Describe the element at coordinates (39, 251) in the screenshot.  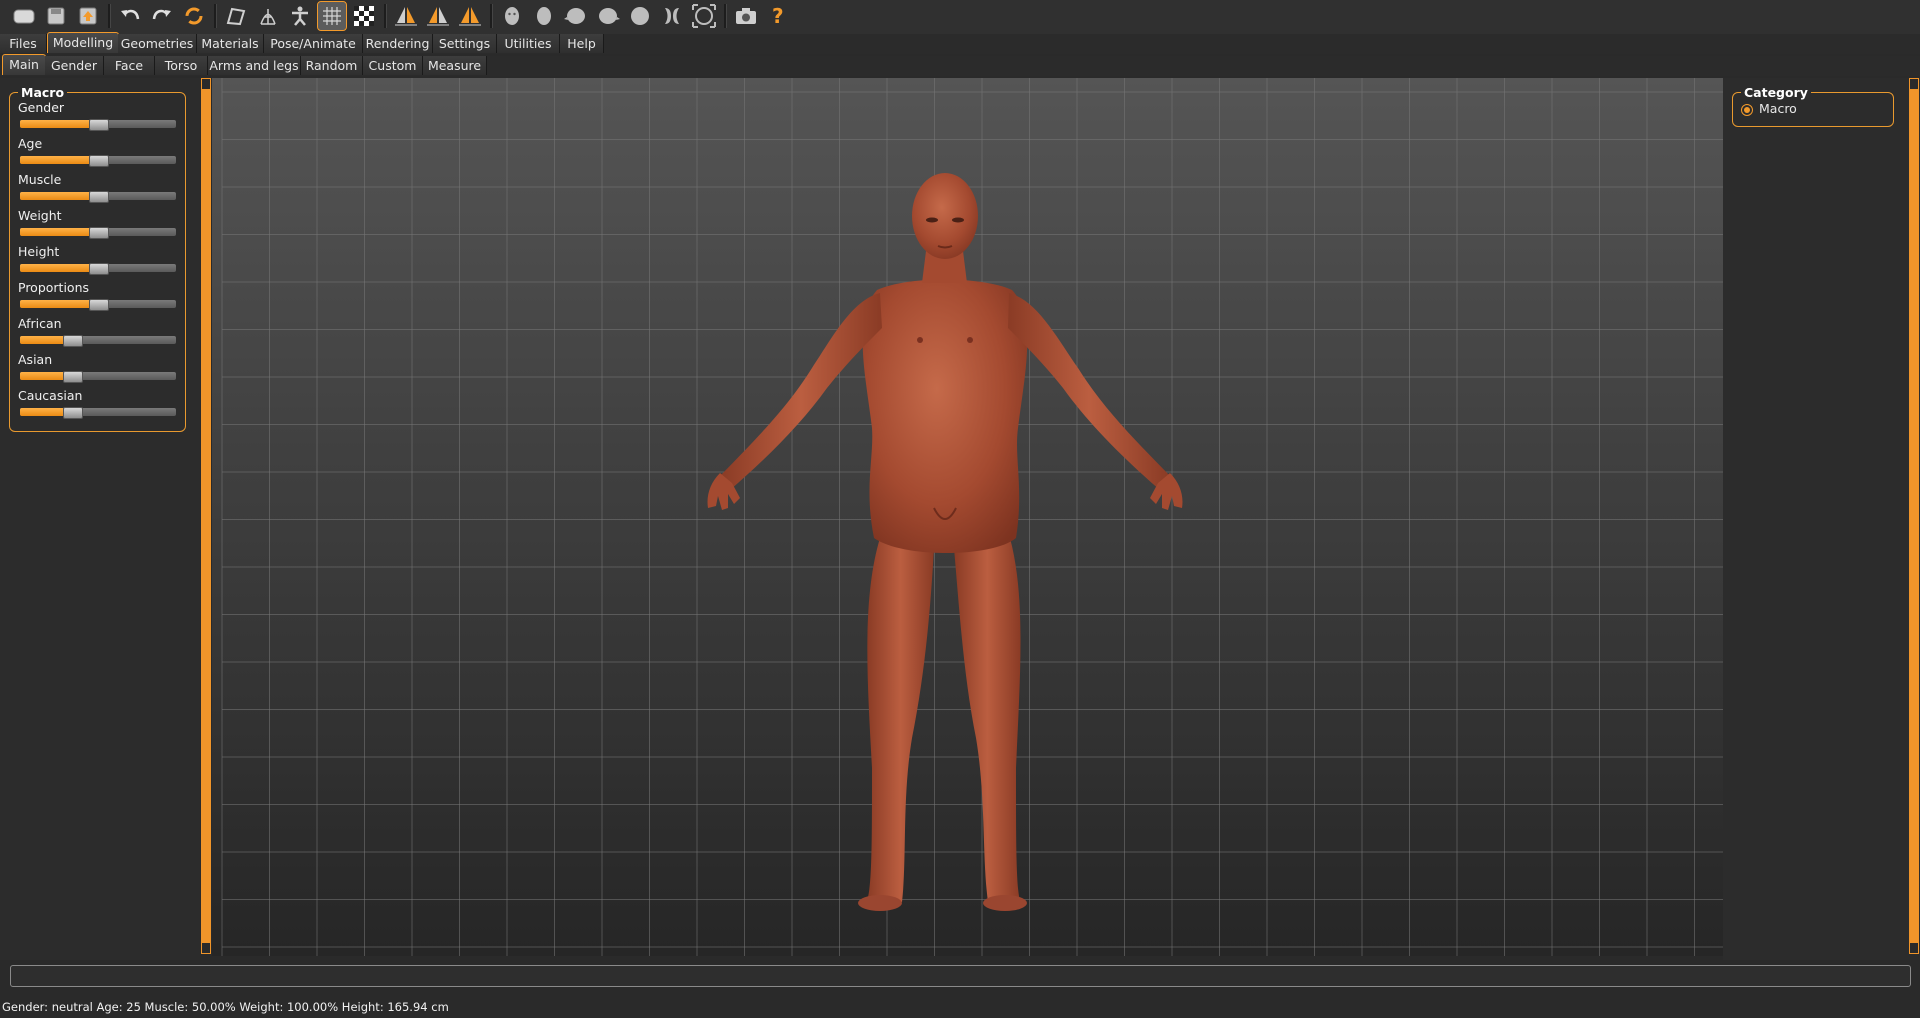
I see `slider-label-height: Height` at that location.